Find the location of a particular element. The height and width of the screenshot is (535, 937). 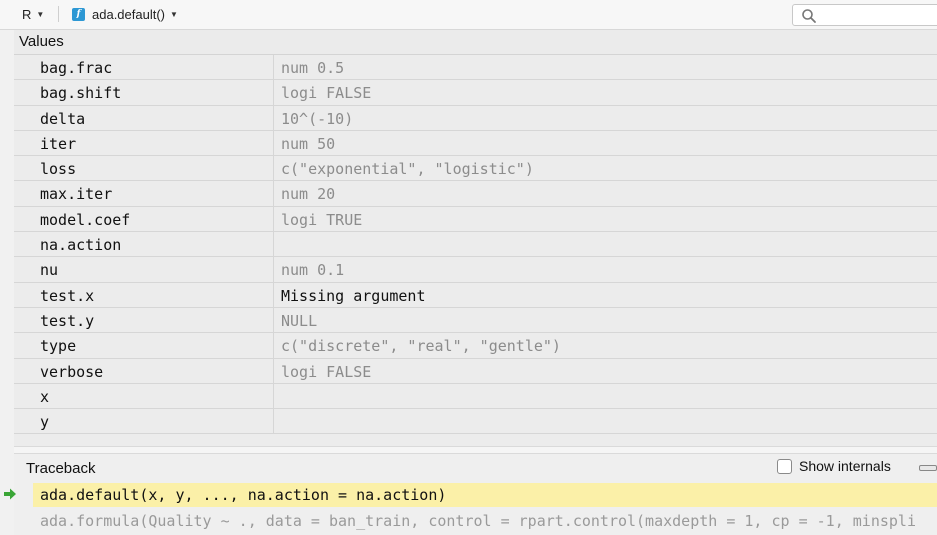

language-dropdown: R ▼ is located at coordinates (33, 14).